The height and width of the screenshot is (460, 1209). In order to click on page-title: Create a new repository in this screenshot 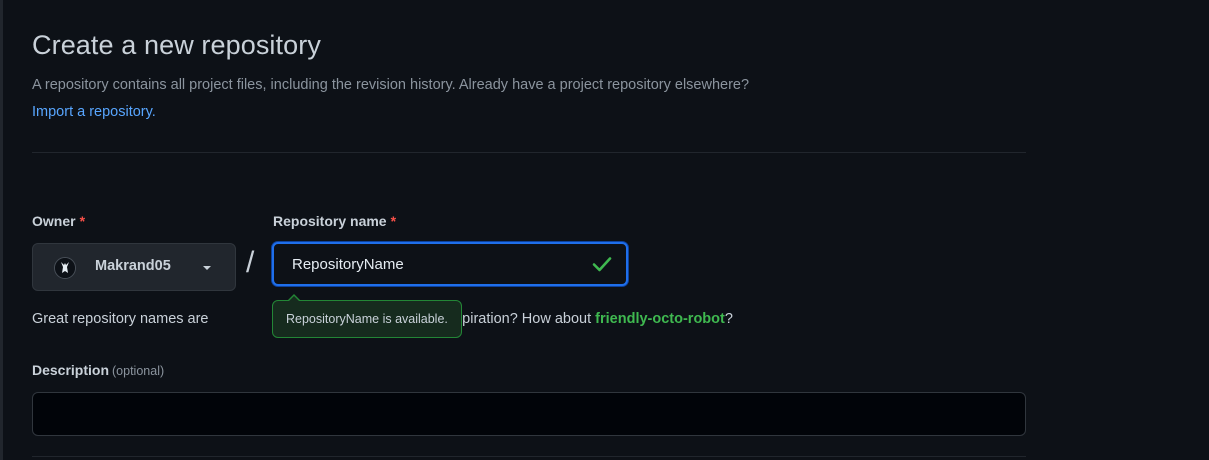, I will do `click(176, 45)`.